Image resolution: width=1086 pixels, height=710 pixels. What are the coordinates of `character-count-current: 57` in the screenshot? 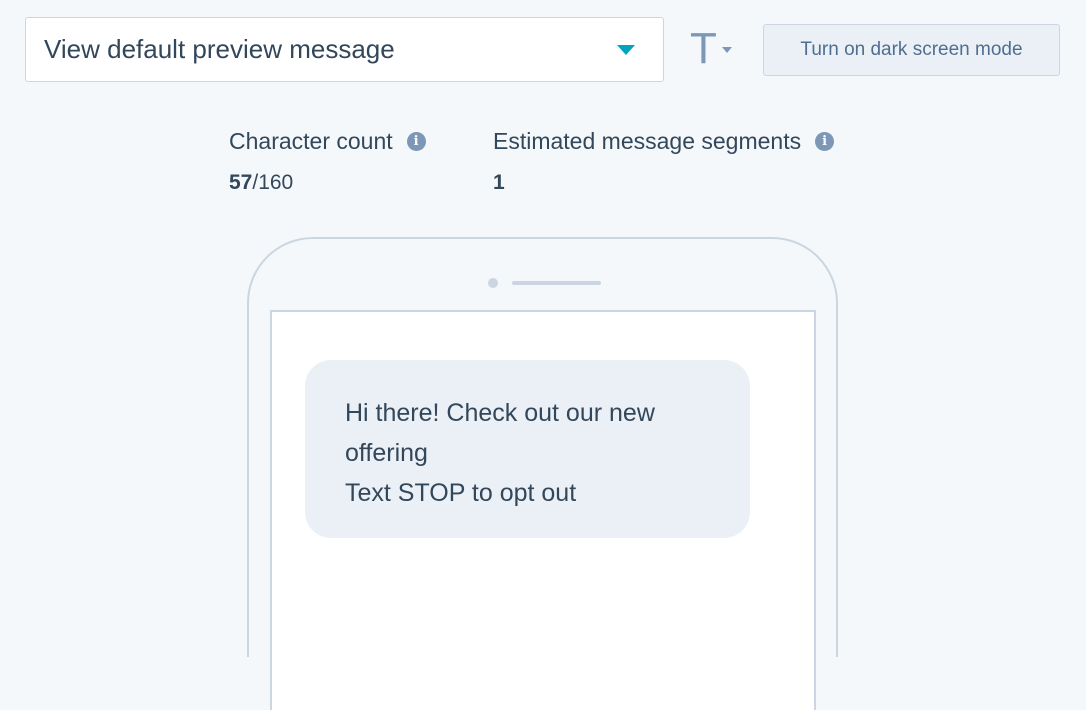 It's located at (241, 182).